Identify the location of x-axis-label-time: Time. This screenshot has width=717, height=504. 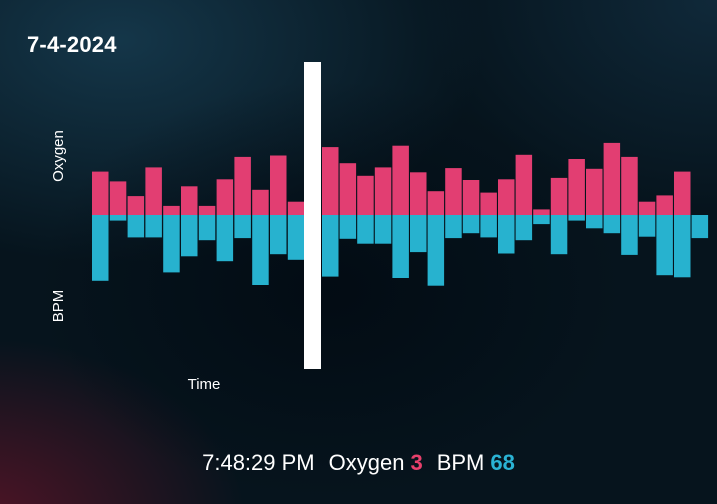
(204, 384).